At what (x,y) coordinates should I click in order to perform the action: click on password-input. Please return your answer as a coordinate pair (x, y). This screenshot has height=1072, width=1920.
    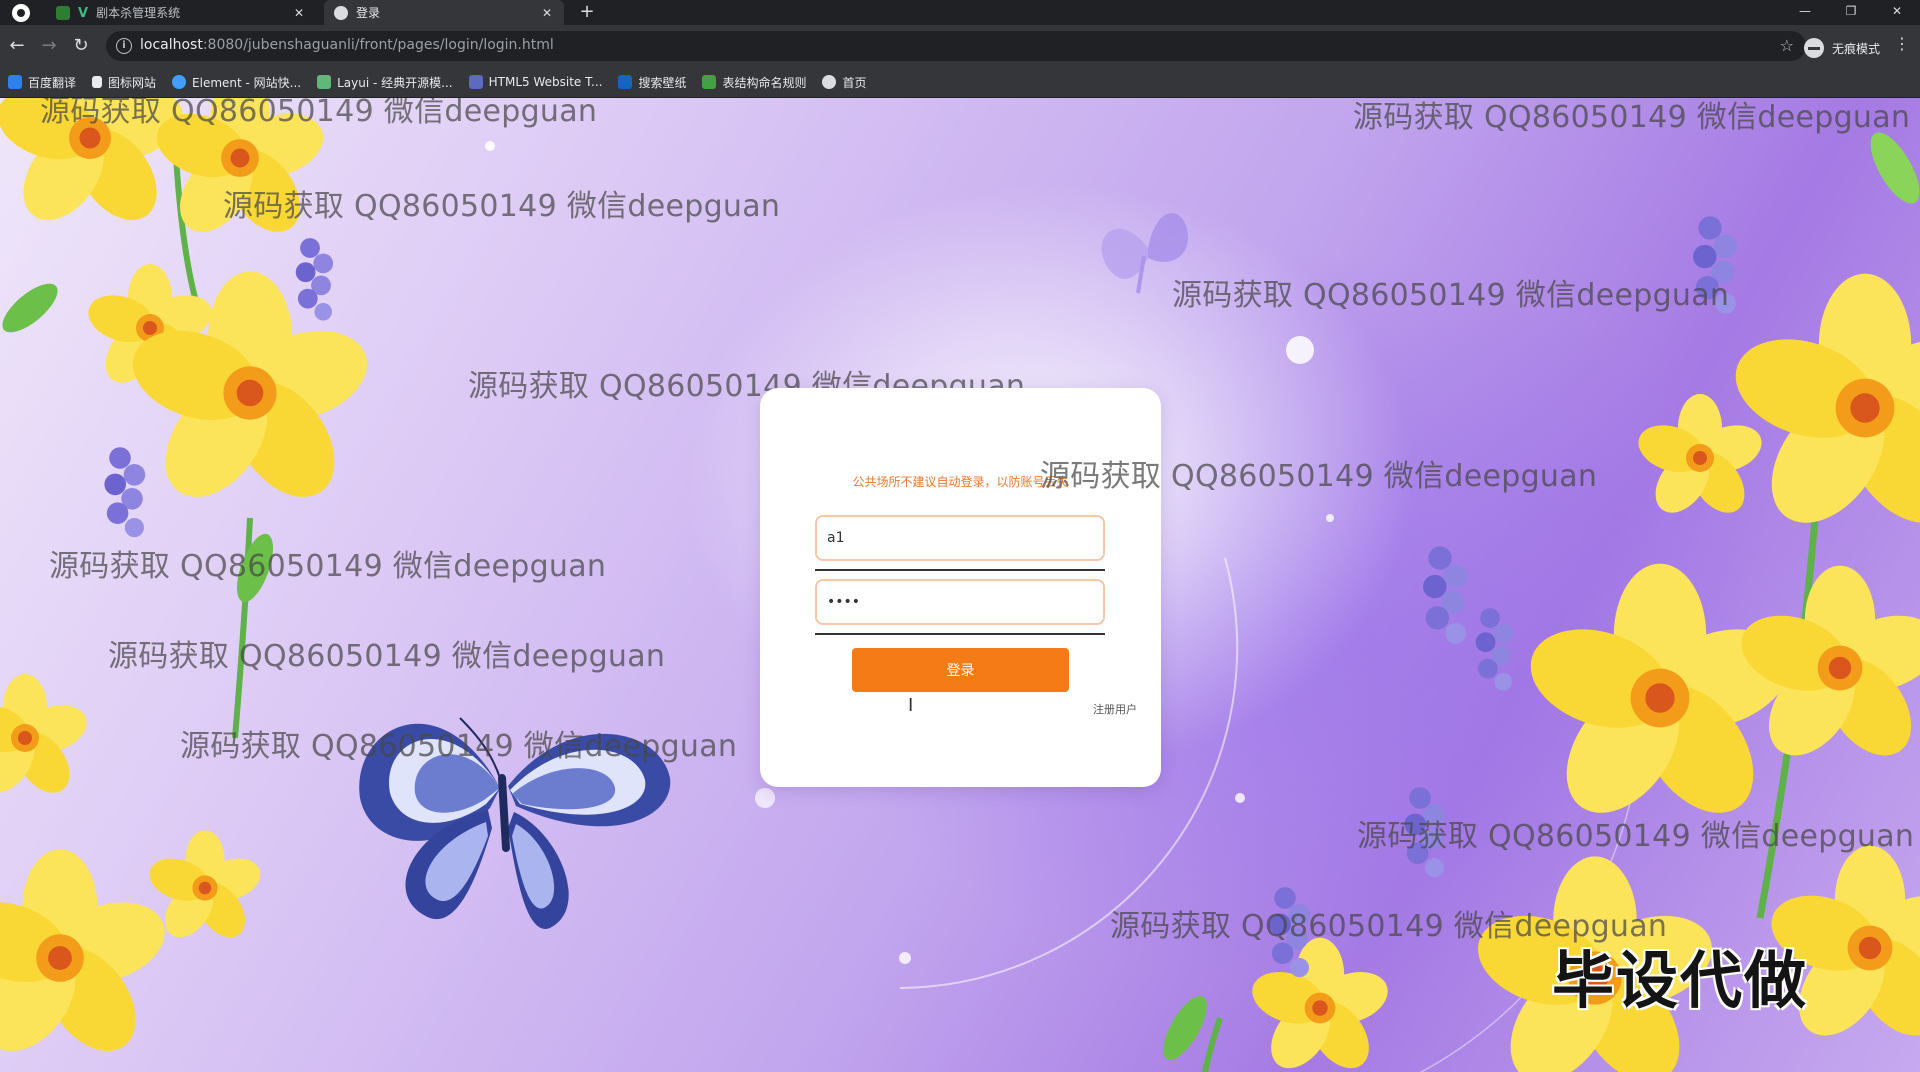
    Looking at the image, I should click on (960, 602).